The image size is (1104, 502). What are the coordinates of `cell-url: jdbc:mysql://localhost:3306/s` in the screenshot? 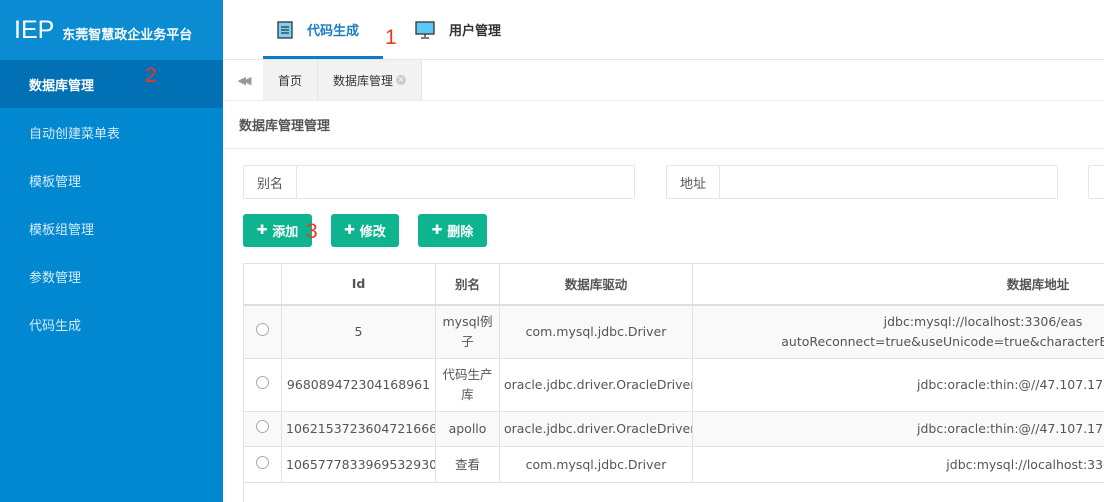 It's located at (898, 464).